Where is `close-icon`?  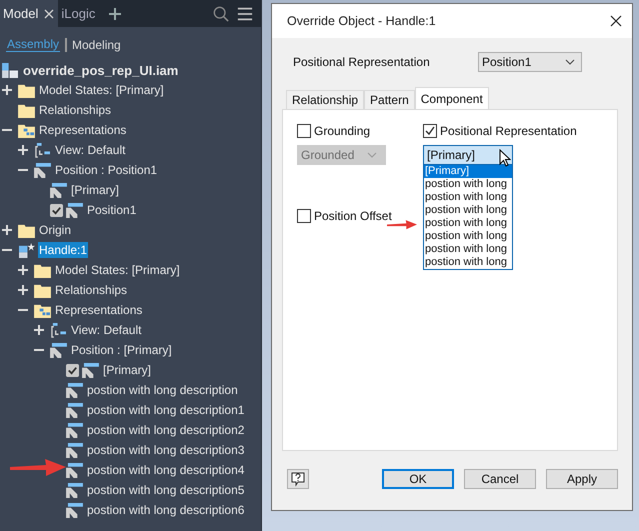 close-icon is located at coordinates (616, 21).